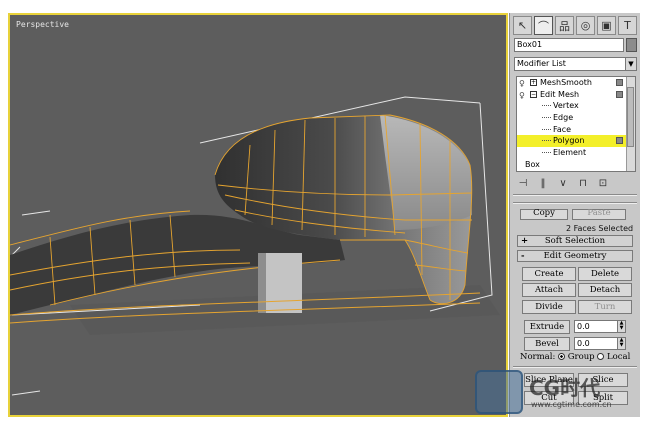 This screenshot has height=422, width=650. What do you see at coordinates (583, 183) in the screenshot?
I see `remove-modifier-icon: ⊓` at bounding box center [583, 183].